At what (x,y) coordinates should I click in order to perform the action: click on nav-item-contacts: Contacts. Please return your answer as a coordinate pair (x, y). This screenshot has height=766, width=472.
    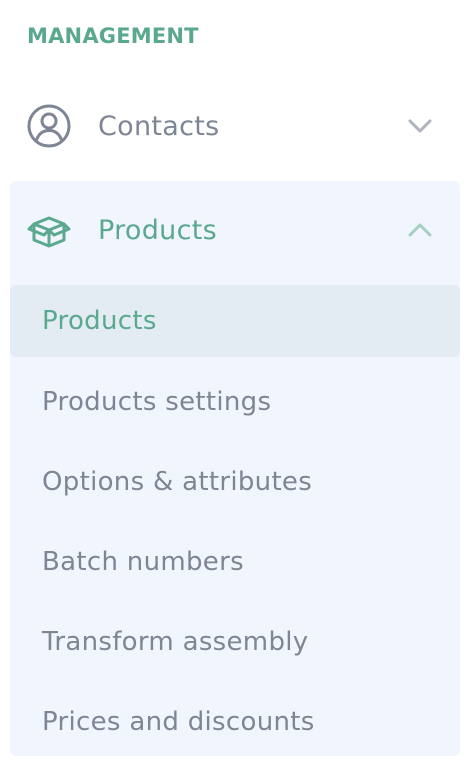
    Looking at the image, I should click on (236, 126).